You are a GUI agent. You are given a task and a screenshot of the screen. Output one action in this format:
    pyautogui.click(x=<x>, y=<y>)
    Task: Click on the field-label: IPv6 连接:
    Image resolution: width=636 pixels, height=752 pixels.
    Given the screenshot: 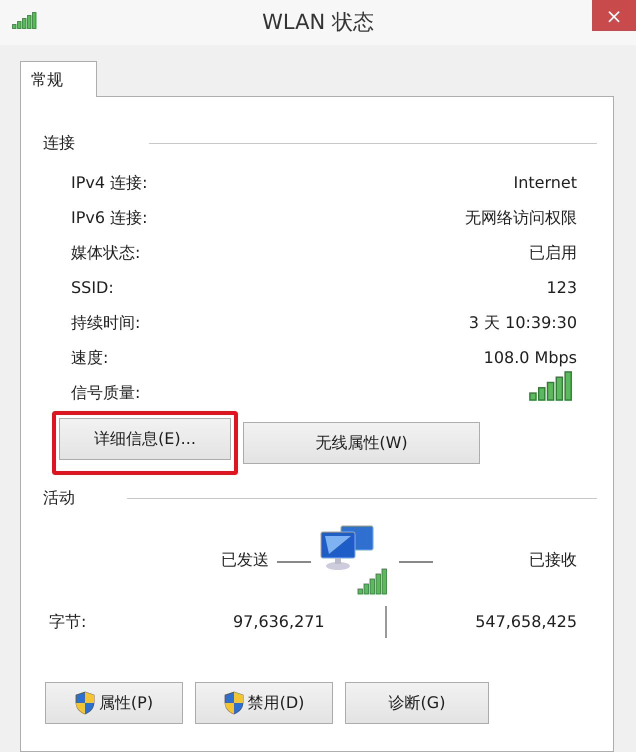 What is the action you would take?
    pyautogui.click(x=109, y=217)
    